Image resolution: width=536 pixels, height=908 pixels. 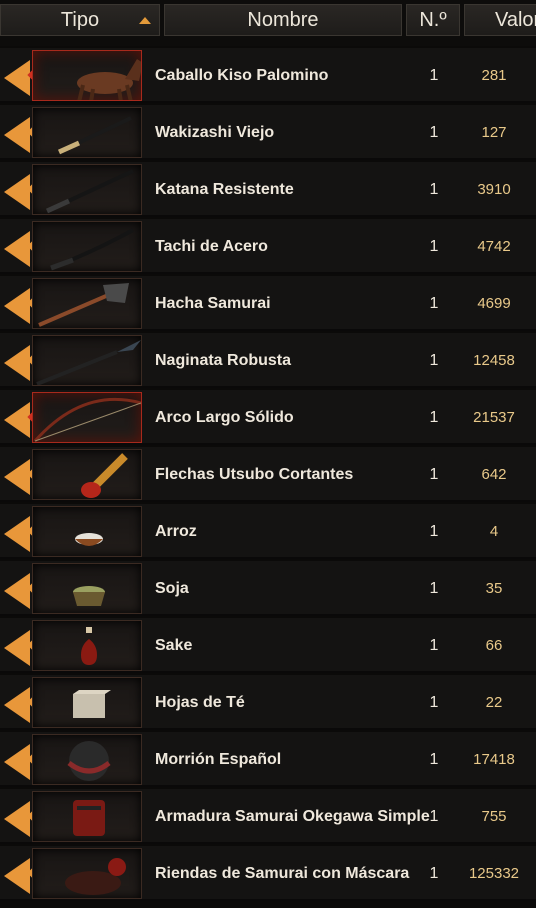 I want to click on inventory-row: Morrión Español 1 17418, so click(x=268, y=759).